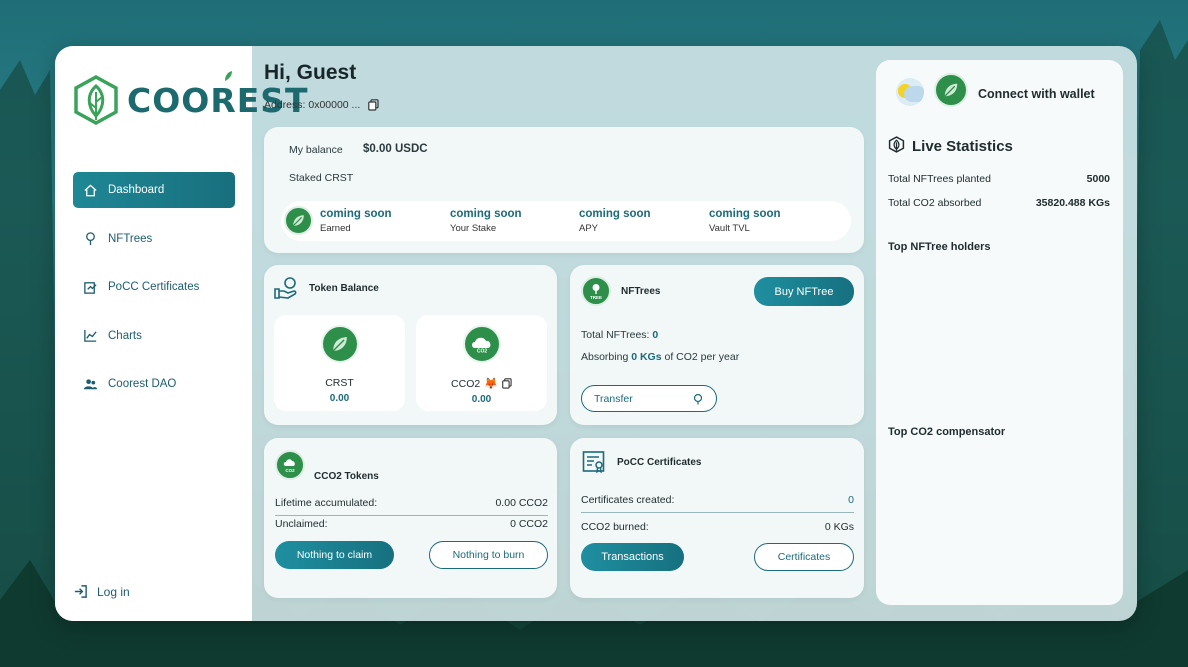 Image resolution: width=1188 pixels, height=667 pixels. I want to click on created-label: Certificates created:, so click(628, 500).